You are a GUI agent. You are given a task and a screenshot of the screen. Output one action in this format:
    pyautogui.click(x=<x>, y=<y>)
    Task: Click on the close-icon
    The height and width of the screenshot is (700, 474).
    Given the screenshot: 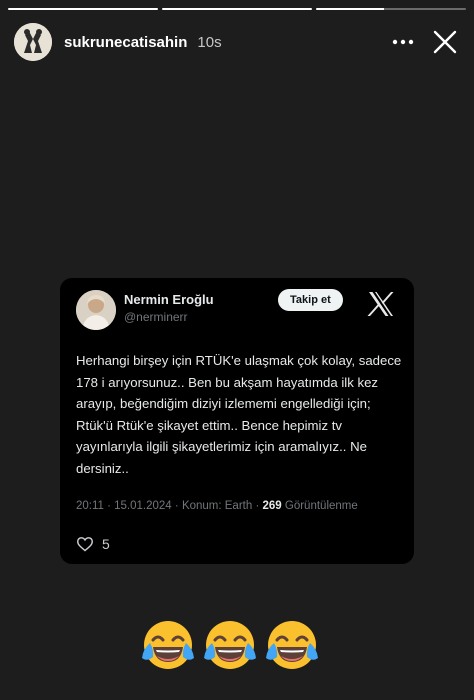 What is the action you would take?
    pyautogui.click(x=445, y=42)
    